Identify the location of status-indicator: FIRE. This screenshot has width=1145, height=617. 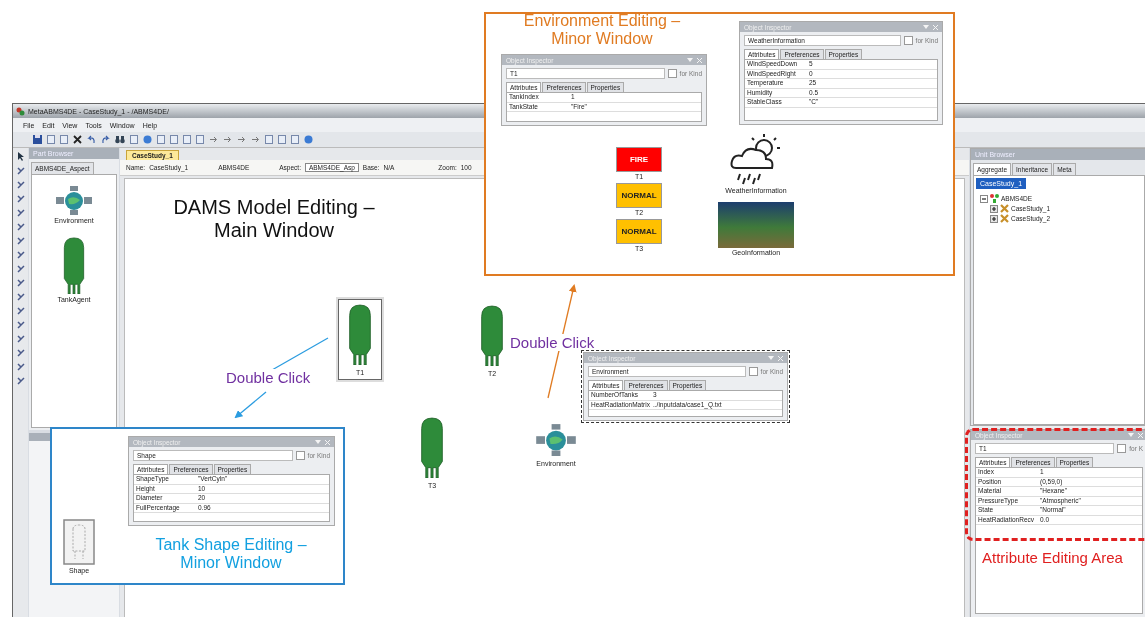
(639, 159).